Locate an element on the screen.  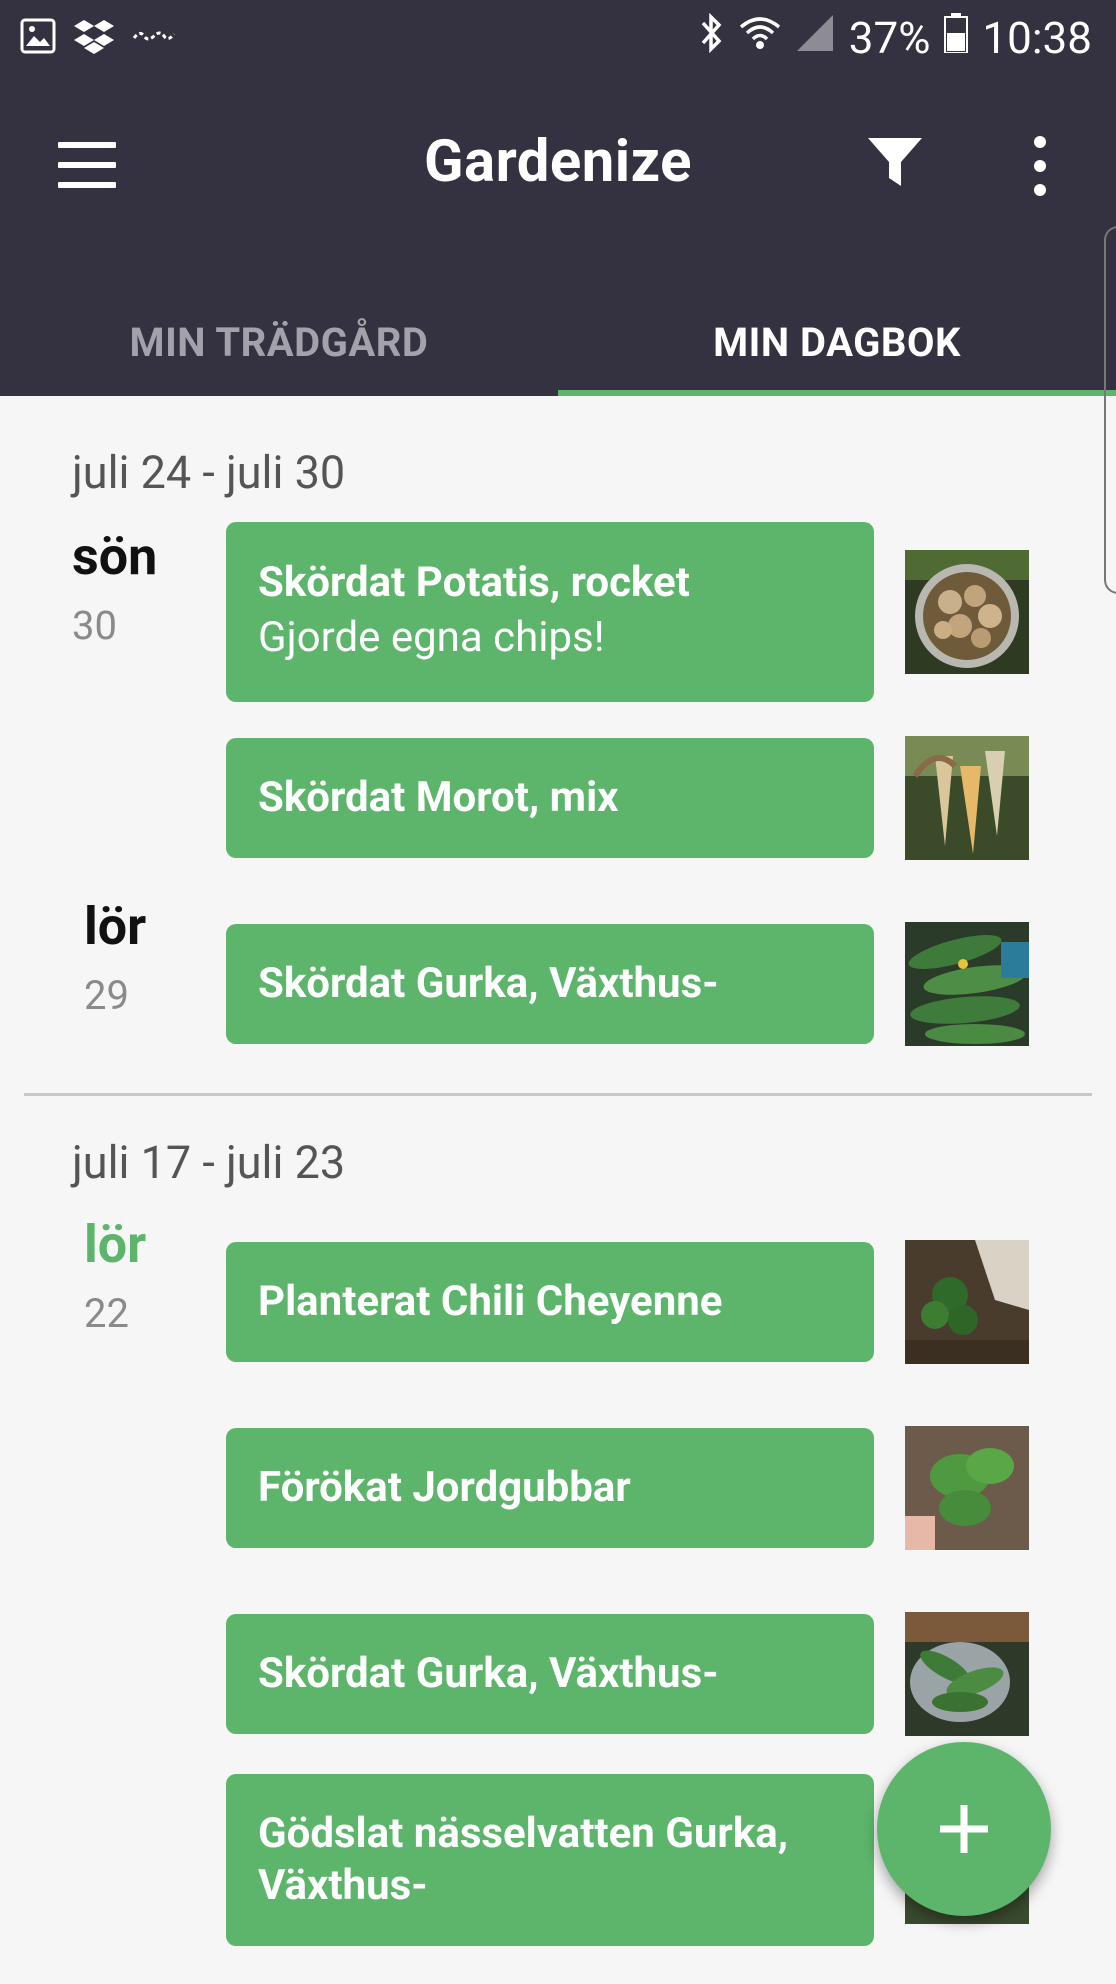
entry-note: Gjorde egna chips! is located at coordinates (431, 637).